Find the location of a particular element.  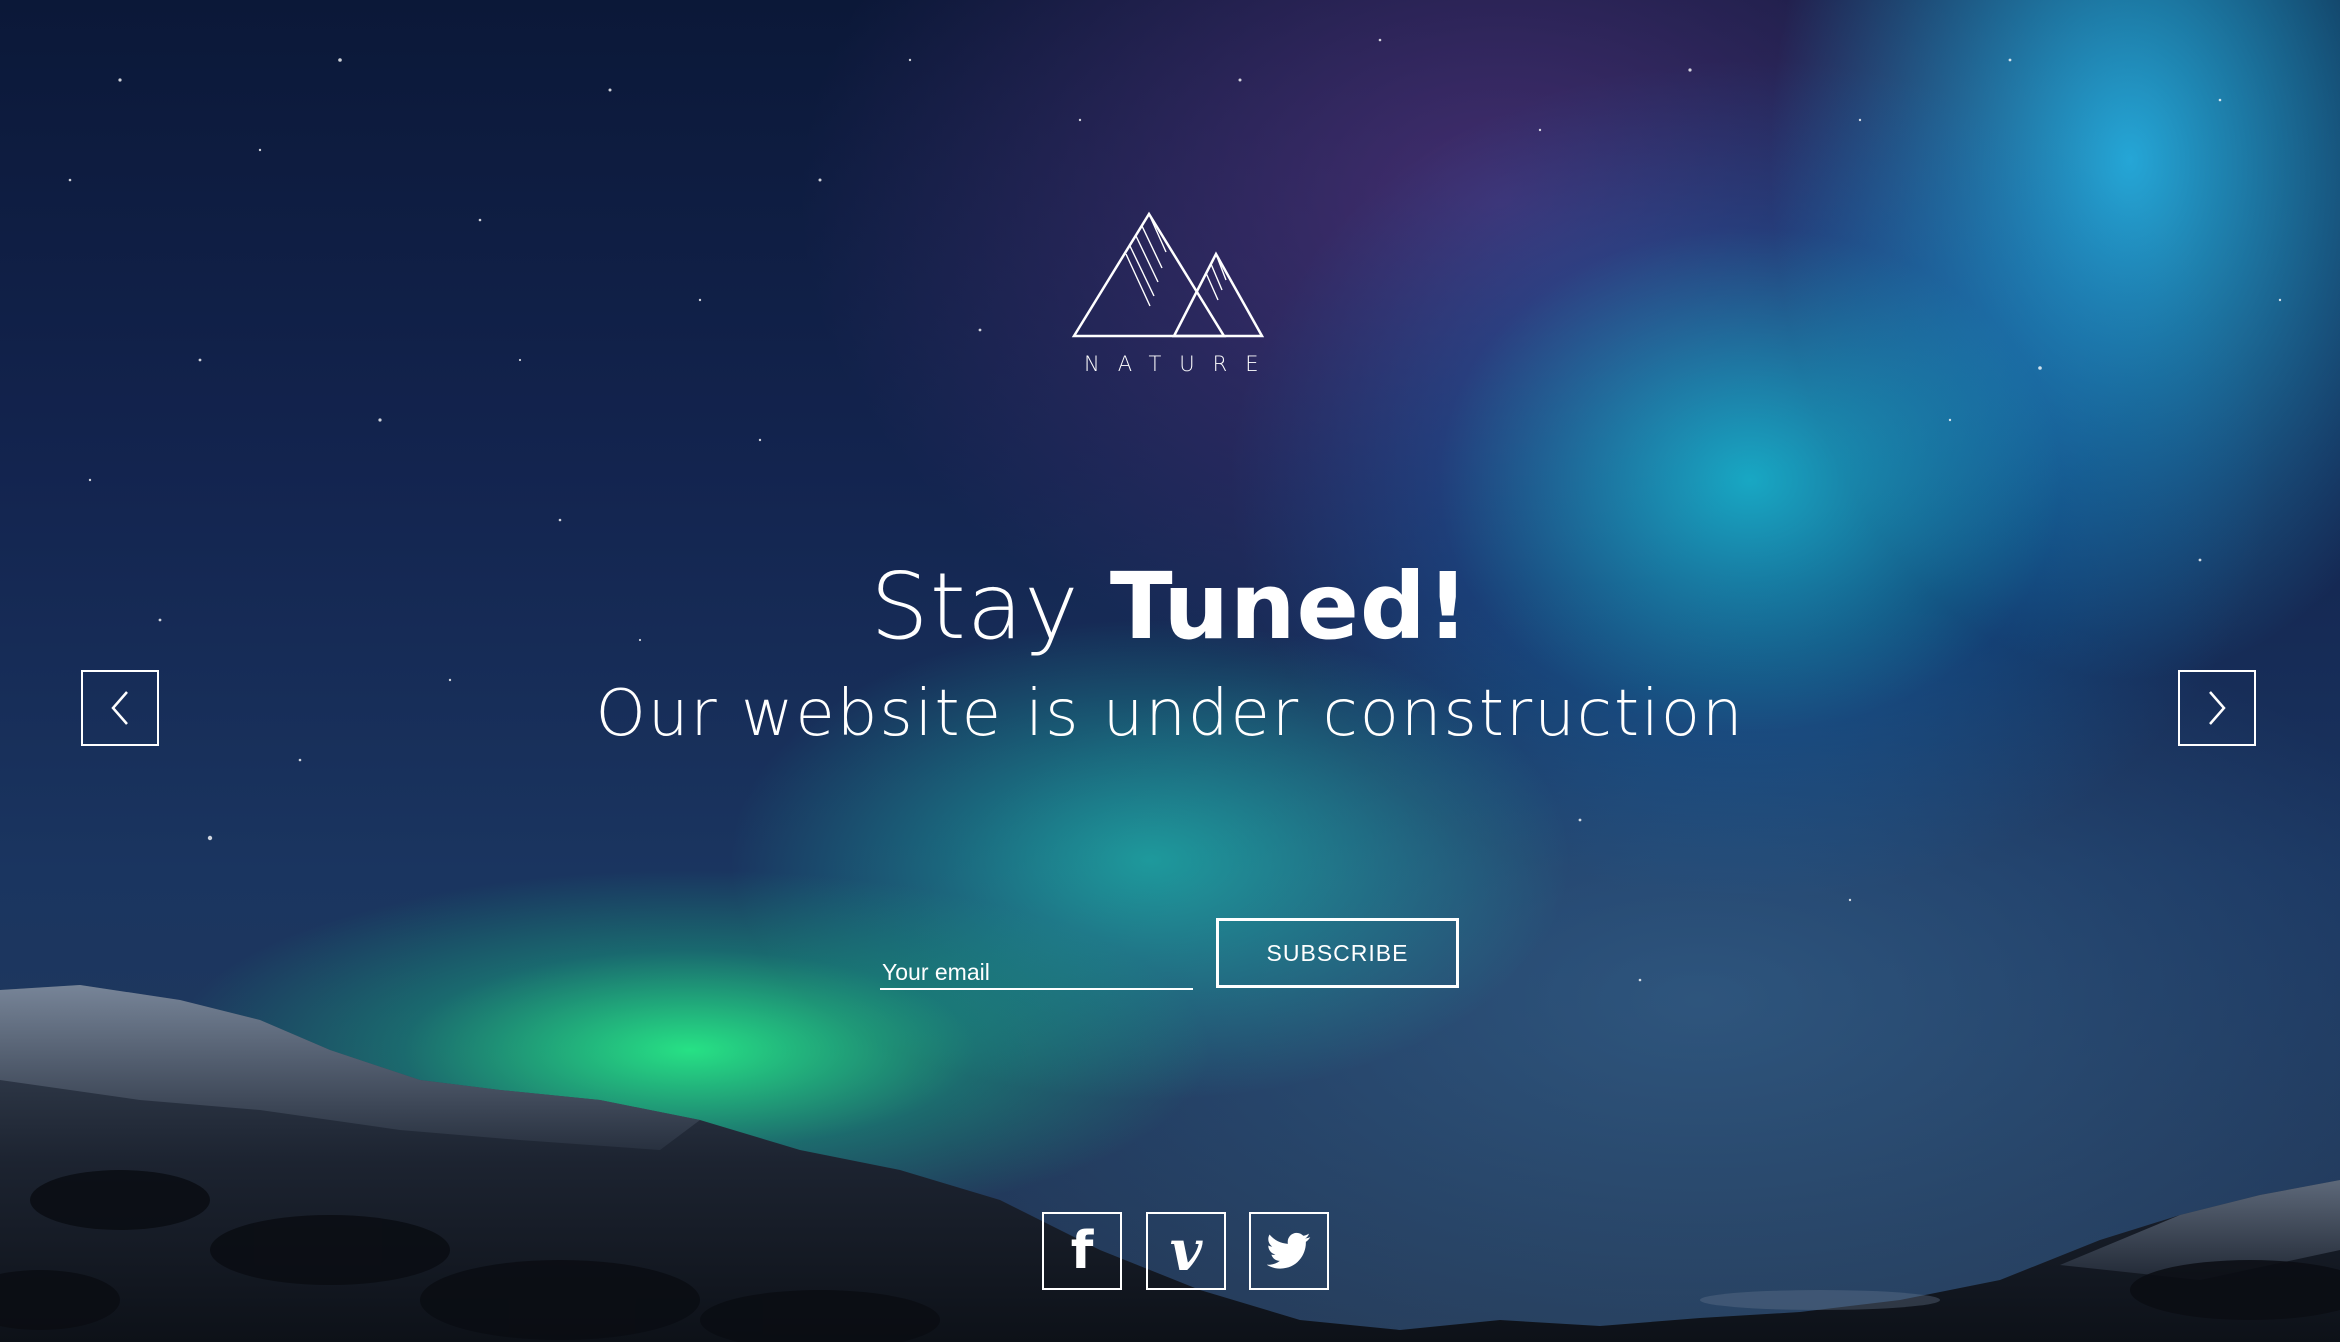

chevron-left-icon is located at coordinates (119, 708).